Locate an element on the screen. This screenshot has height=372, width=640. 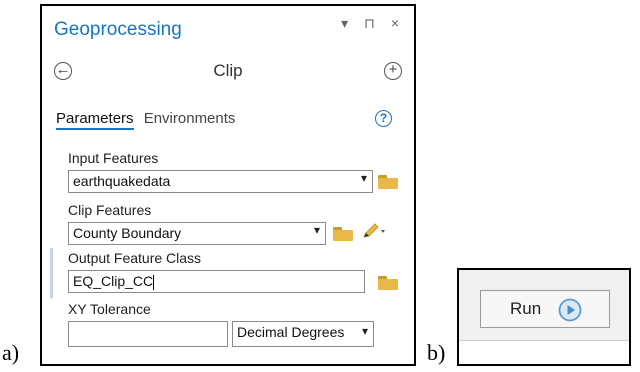
xy-tolerance-unit-value: Decimal Degrees is located at coordinates (291, 332).